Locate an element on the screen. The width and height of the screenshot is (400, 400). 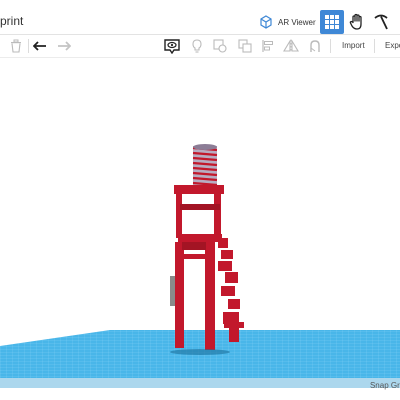
delete-button is located at coordinates (16, 46).